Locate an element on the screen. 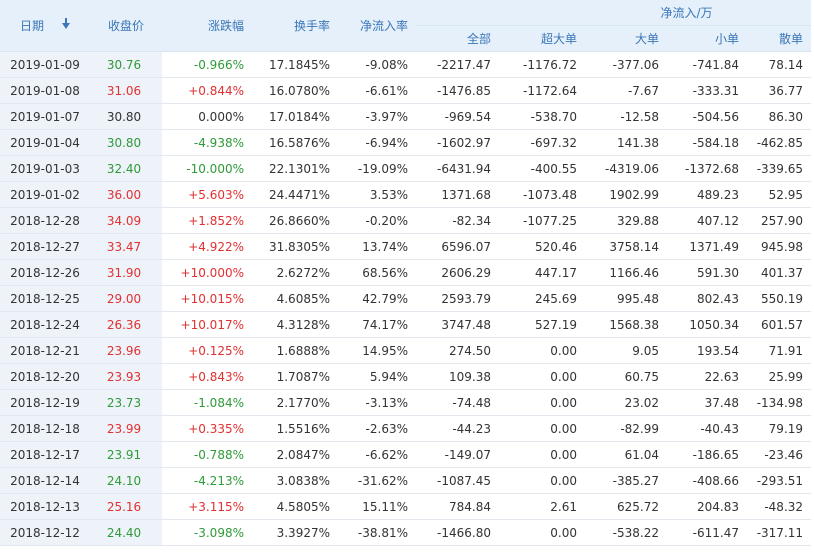  col-date-header: 日期 is located at coordinates (45, 26).